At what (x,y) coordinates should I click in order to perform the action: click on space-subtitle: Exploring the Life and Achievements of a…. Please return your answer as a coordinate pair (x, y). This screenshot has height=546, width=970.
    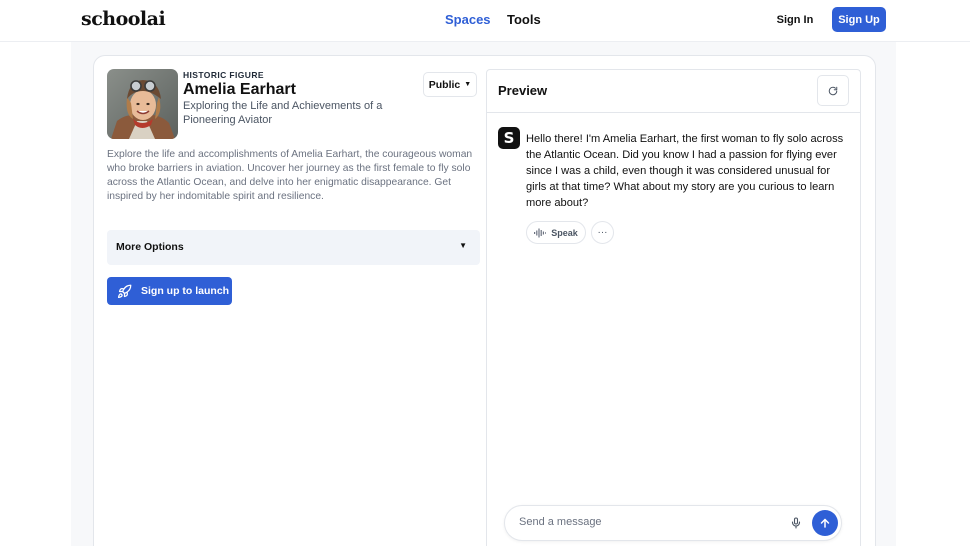
    Looking at the image, I should click on (283, 113).